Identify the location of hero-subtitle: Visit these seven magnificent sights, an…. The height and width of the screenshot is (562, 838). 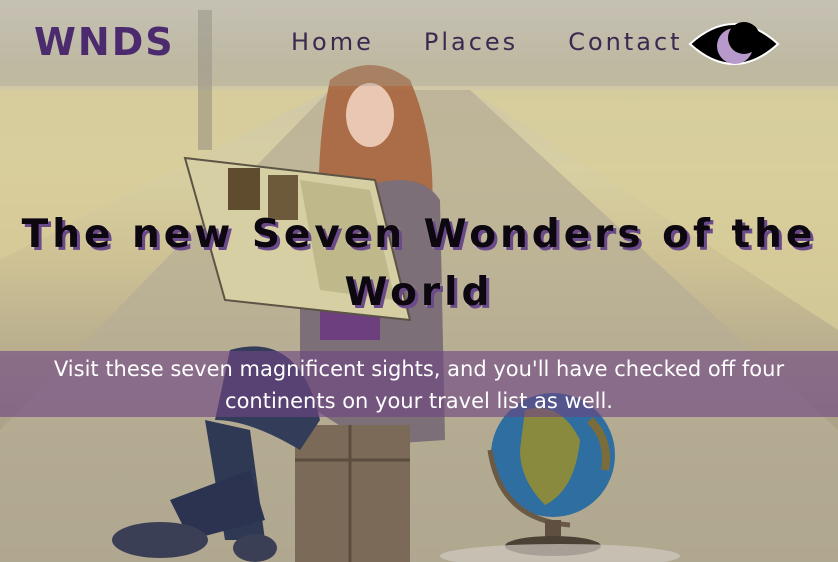
(419, 385).